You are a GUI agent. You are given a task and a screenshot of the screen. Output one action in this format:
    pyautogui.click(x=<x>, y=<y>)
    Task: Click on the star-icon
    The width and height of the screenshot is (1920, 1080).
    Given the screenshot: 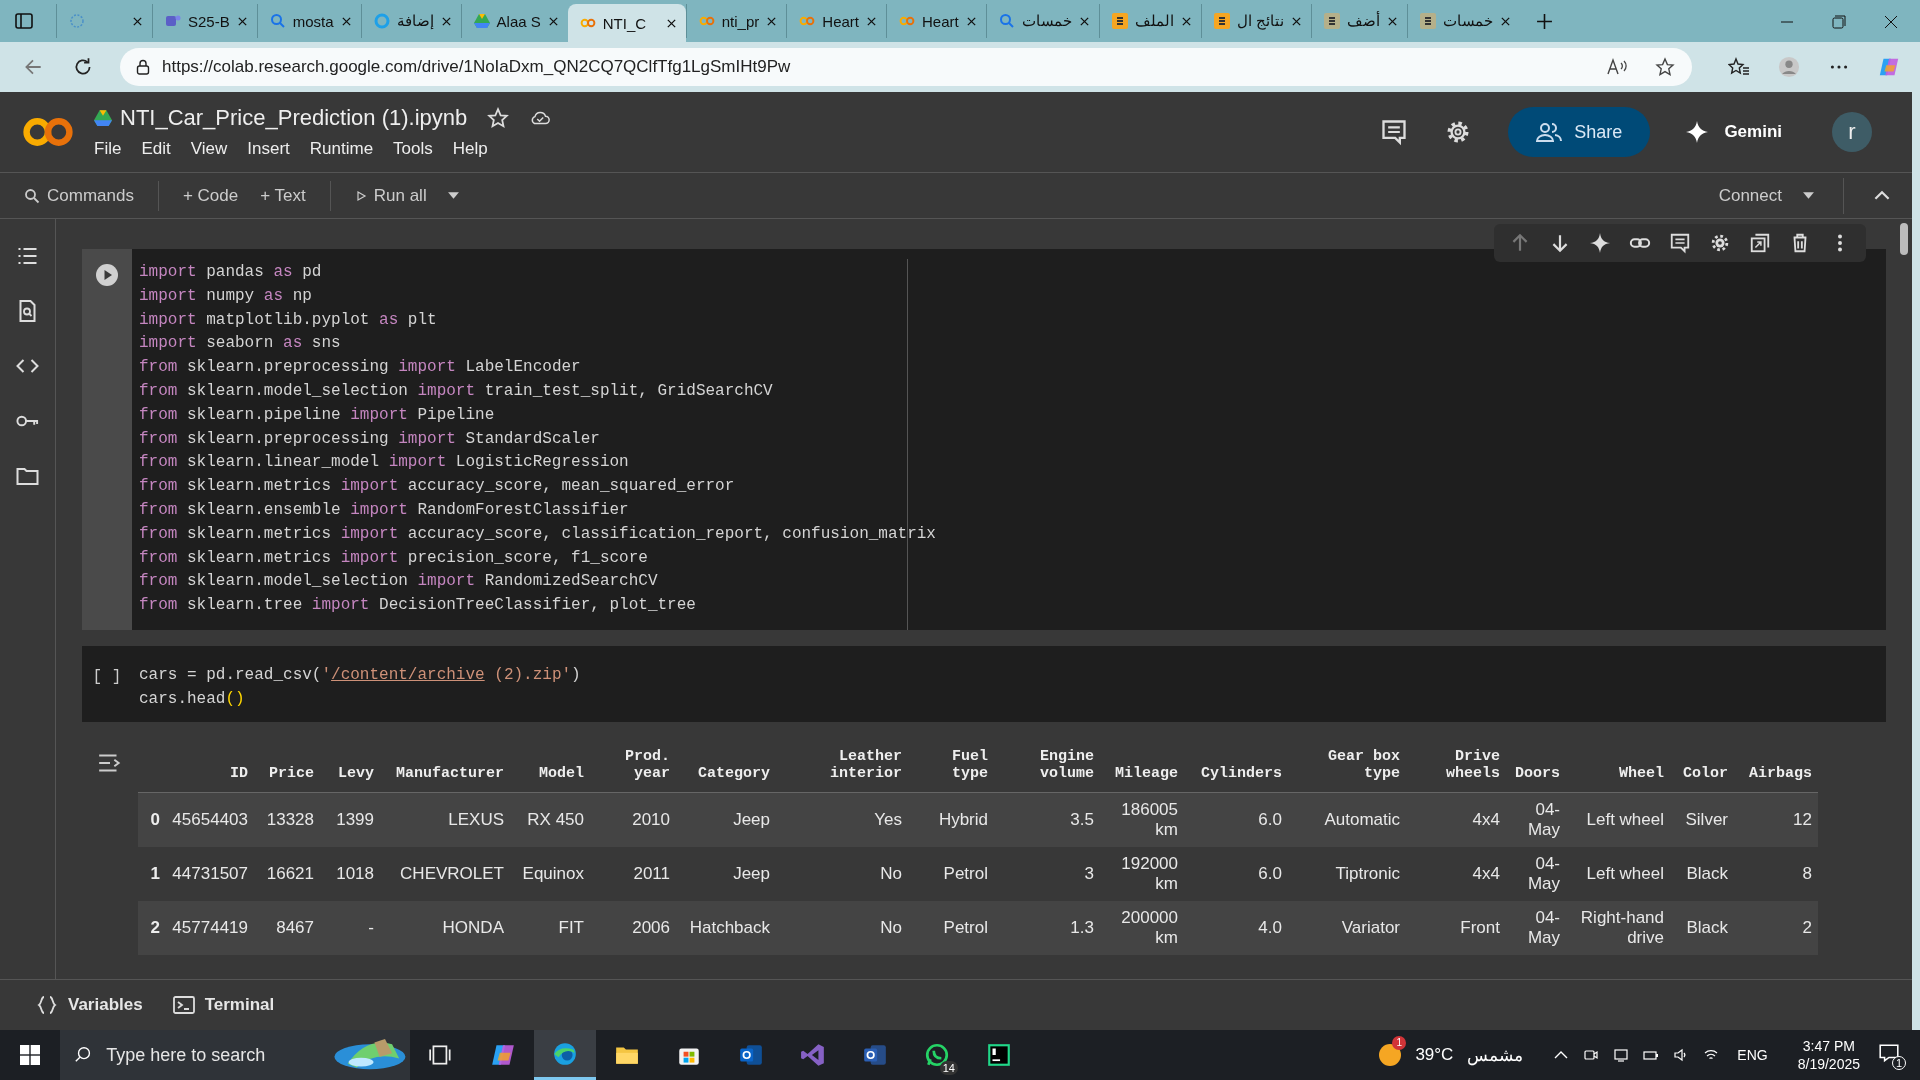 What is the action you would take?
    pyautogui.click(x=1665, y=67)
    